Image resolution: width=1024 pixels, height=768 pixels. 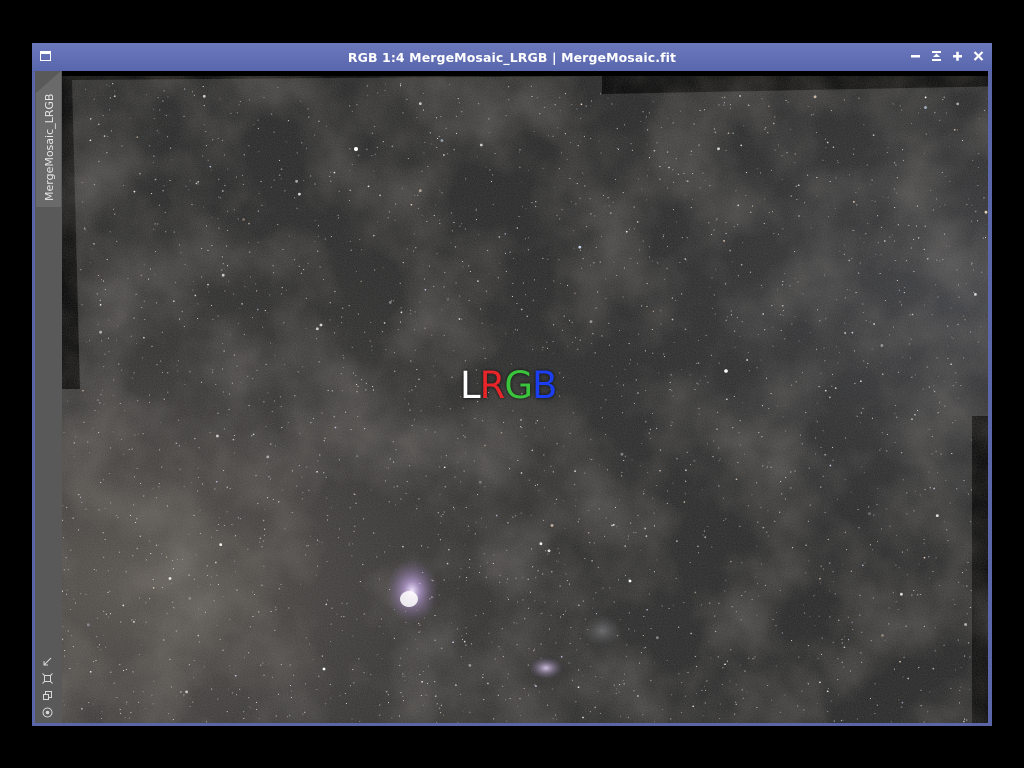 What do you see at coordinates (470, 385) in the screenshot?
I see `lrgb-letter-l: L` at bounding box center [470, 385].